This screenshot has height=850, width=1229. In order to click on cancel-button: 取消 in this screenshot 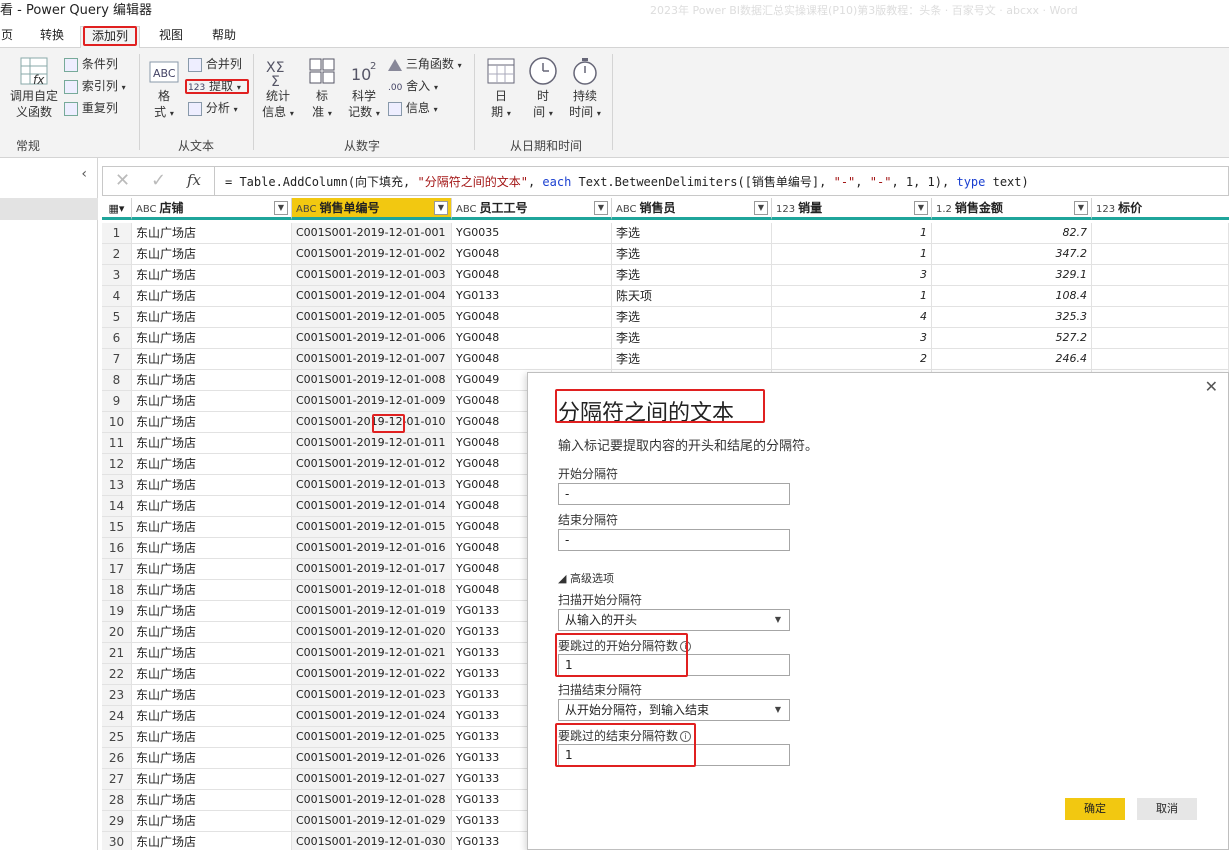, I will do `click(1167, 809)`.